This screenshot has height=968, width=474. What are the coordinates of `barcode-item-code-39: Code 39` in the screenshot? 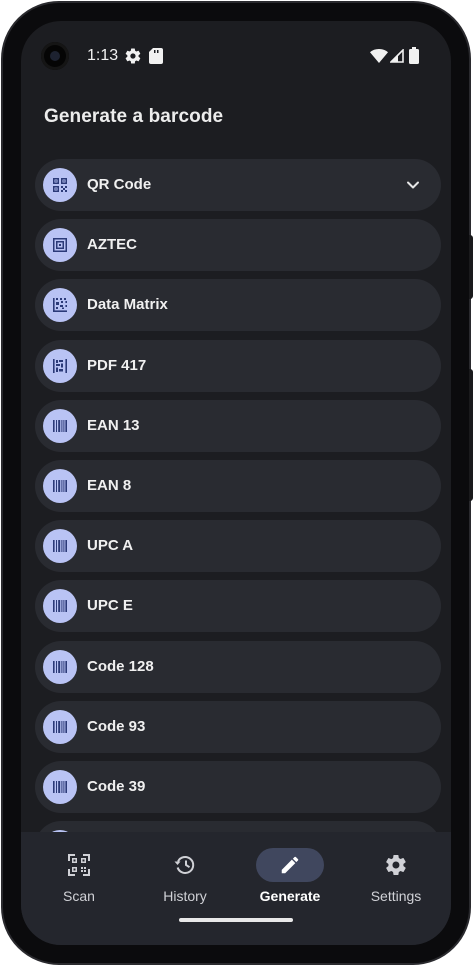 It's located at (238, 786).